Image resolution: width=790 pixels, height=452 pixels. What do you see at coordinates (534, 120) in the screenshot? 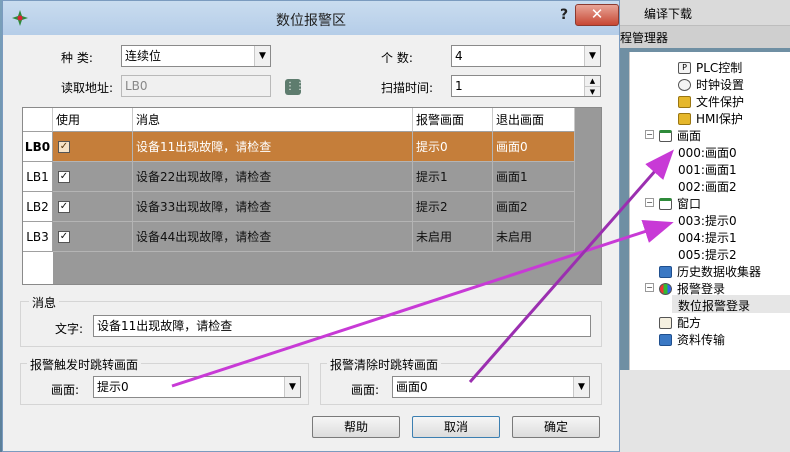
I see `column-header-exit-screen: 退出画面` at bounding box center [534, 120].